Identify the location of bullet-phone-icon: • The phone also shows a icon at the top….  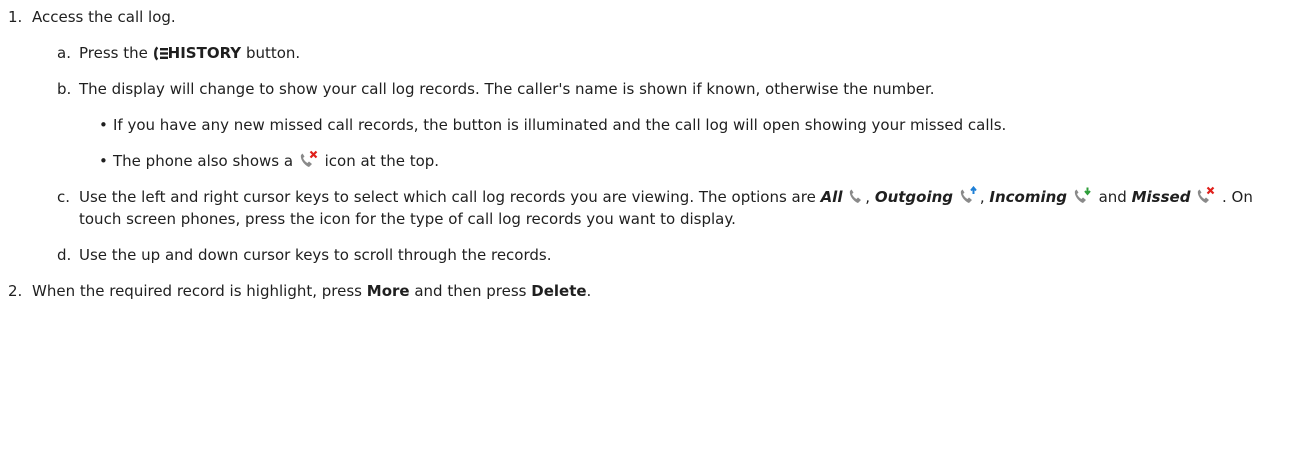
(649, 161).